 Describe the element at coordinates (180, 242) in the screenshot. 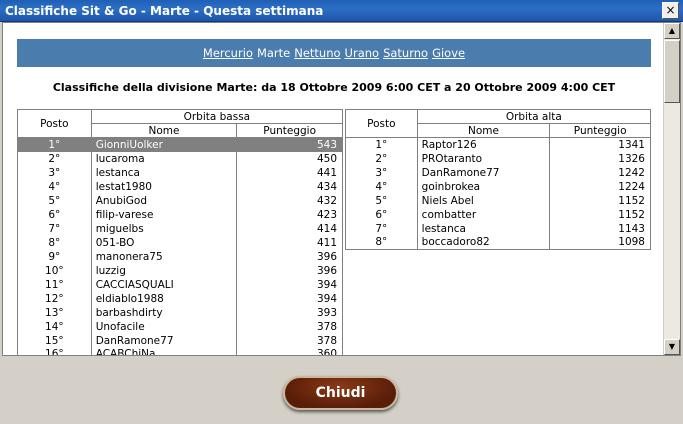

I see `table-row: 8° 051-BO 411` at that location.